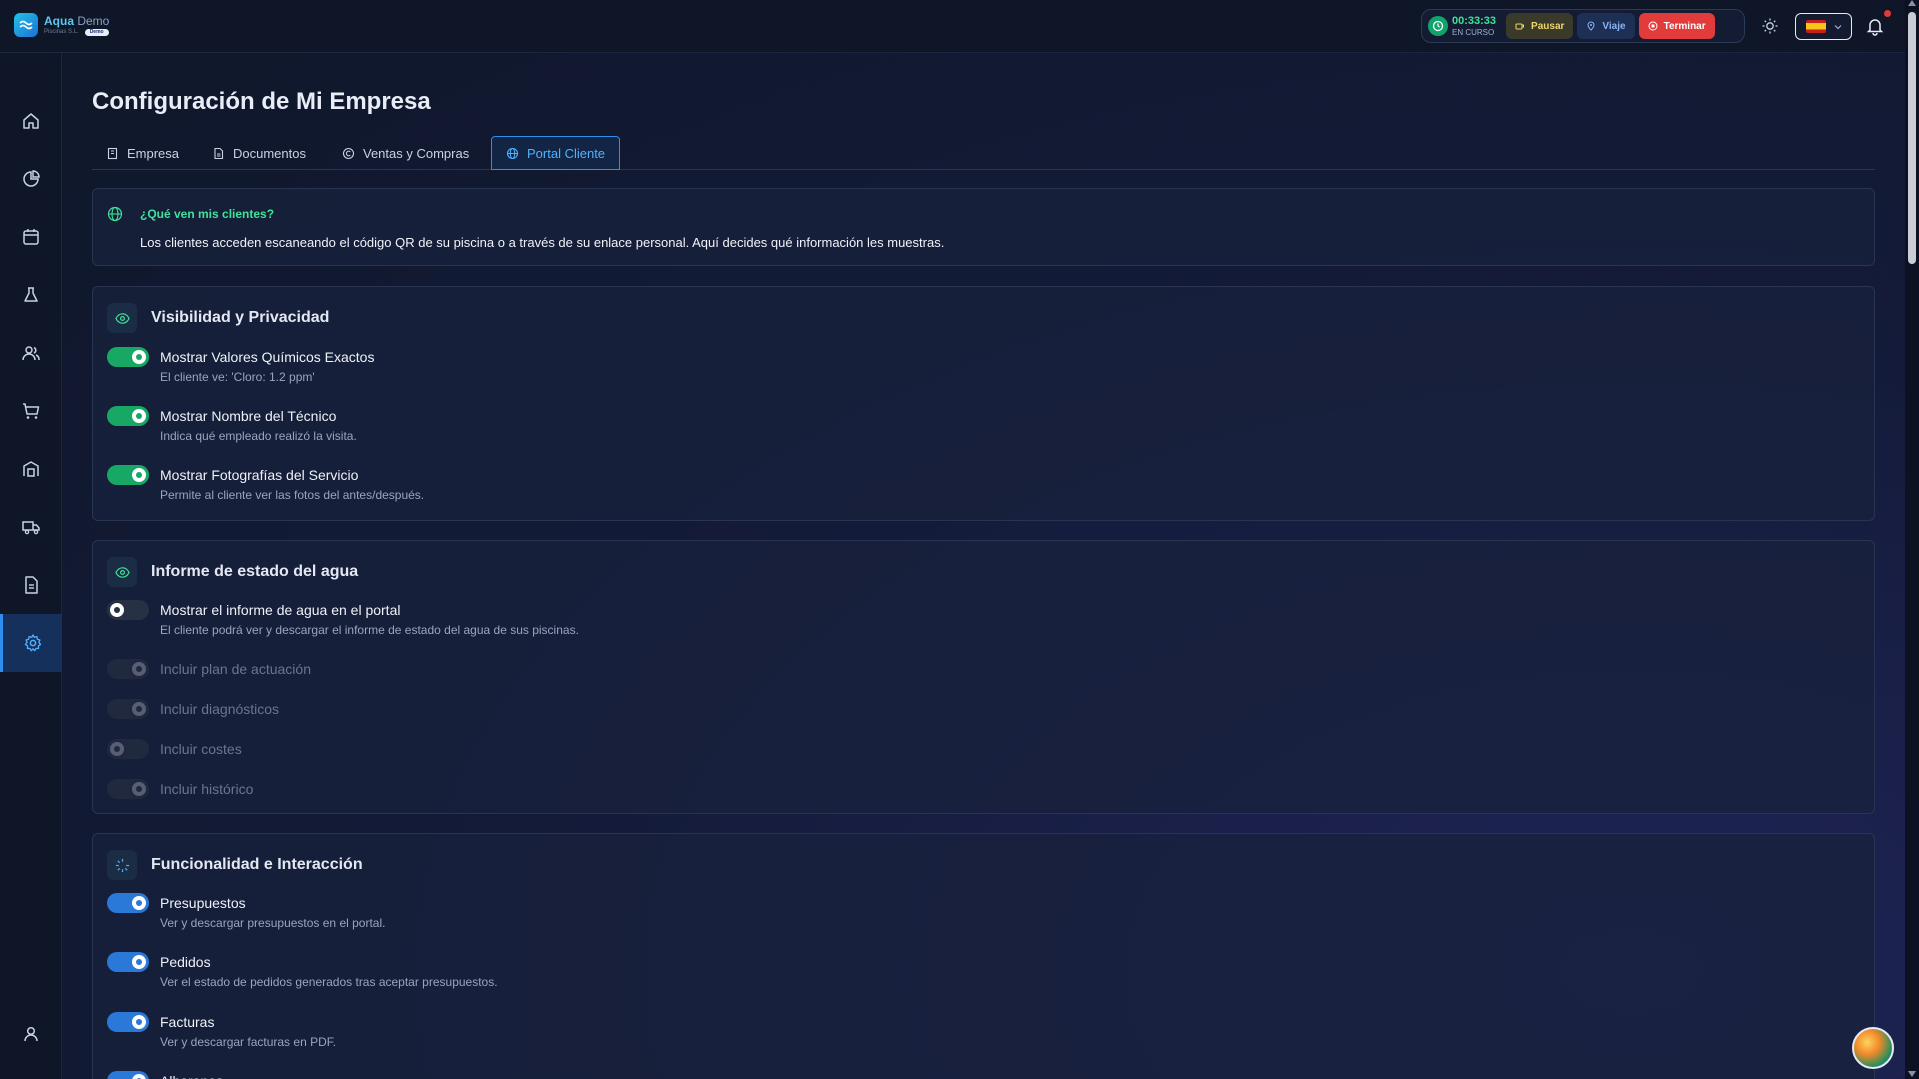 This screenshot has width=1919, height=1079. What do you see at coordinates (1823, 26) in the screenshot?
I see `language-select` at bounding box center [1823, 26].